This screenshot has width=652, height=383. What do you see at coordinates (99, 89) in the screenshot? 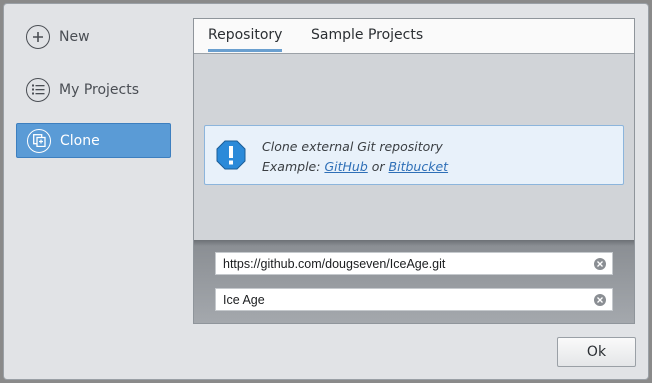
I see `sidebar-item-label: My Projects` at bounding box center [99, 89].